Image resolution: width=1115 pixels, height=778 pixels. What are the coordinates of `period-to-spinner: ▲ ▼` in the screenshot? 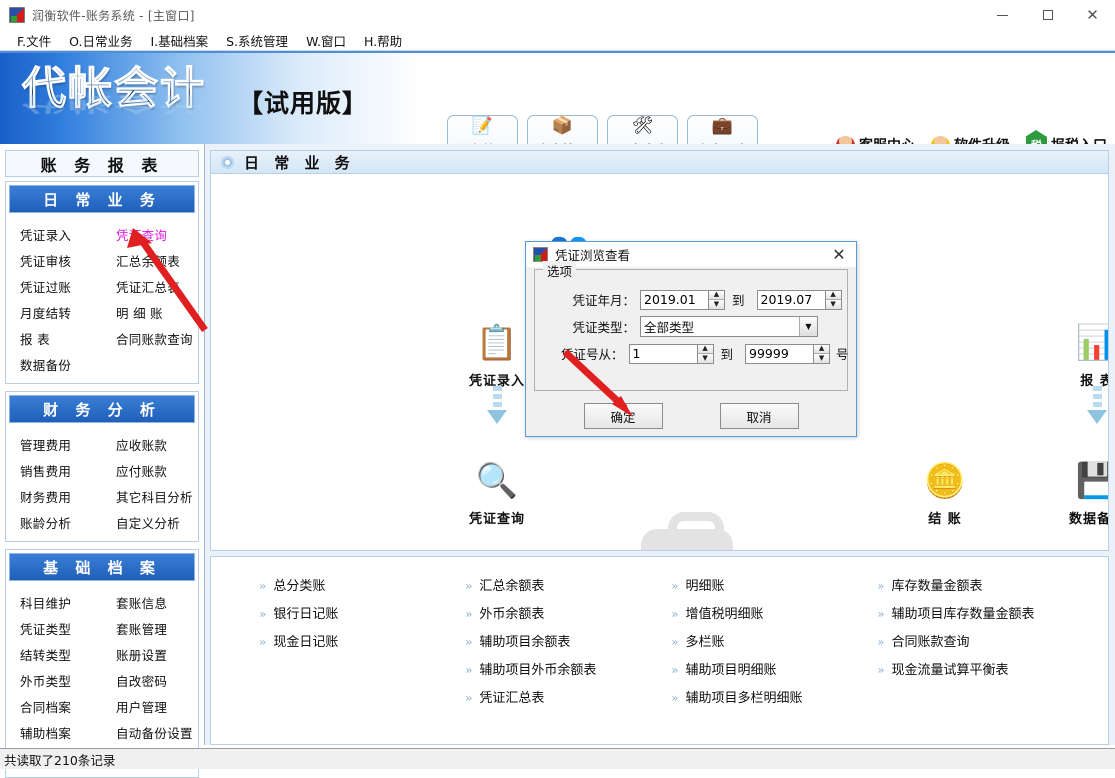 It's located at (799, 299).